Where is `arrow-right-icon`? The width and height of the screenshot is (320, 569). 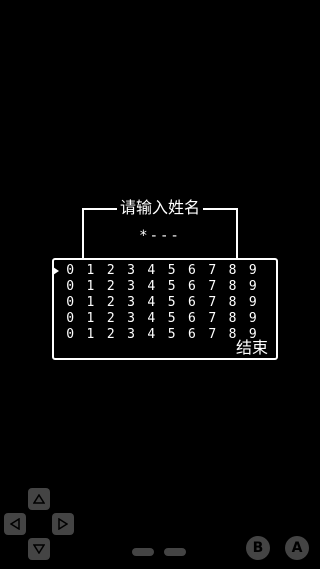 arrow-right-icon is located at coordinates (63, 524).